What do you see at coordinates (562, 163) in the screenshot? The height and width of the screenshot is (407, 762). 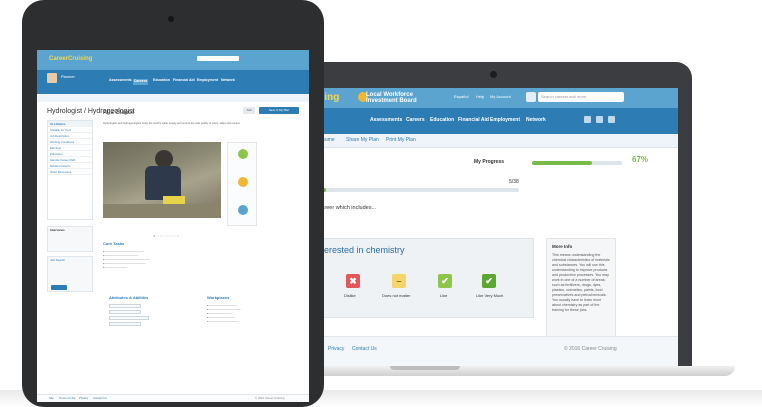 I see `progress-fill` at bounding box center [562, 163].